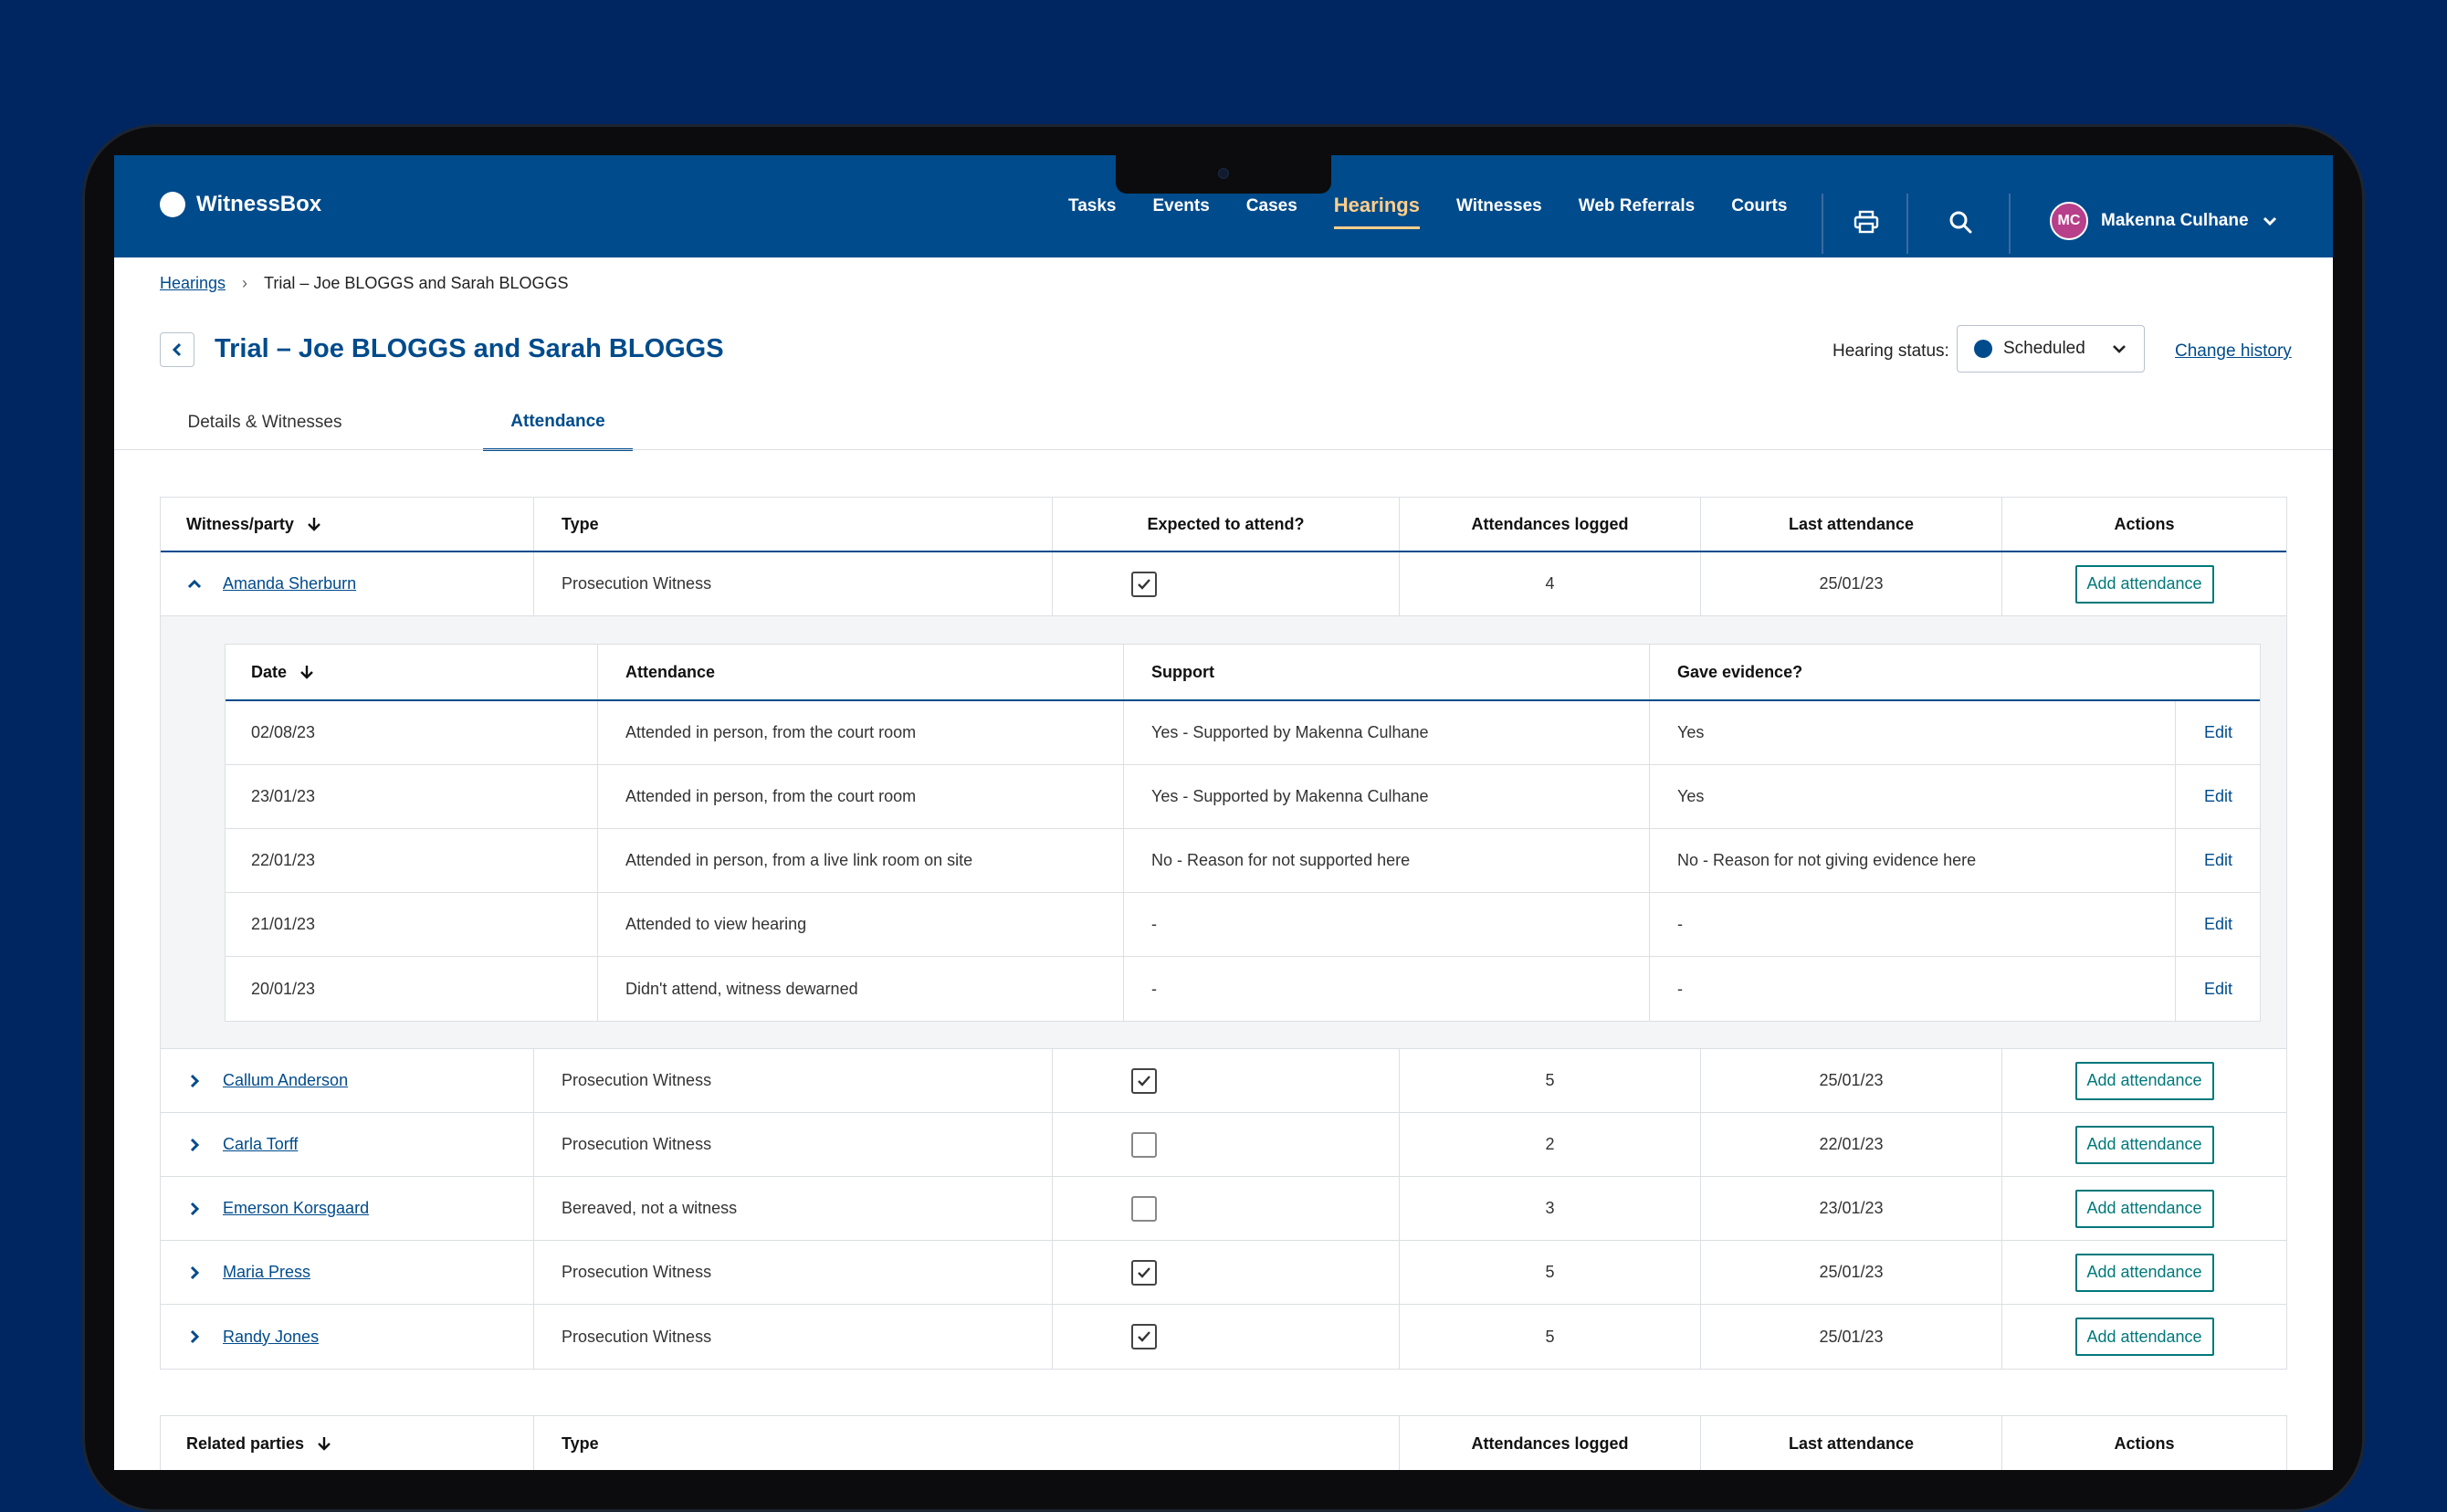  What do you see at coordinates (193, 284) in the screenshot?
I see `breadcrumb-hearings-link: Hearings` at bounding box center [193, 284].